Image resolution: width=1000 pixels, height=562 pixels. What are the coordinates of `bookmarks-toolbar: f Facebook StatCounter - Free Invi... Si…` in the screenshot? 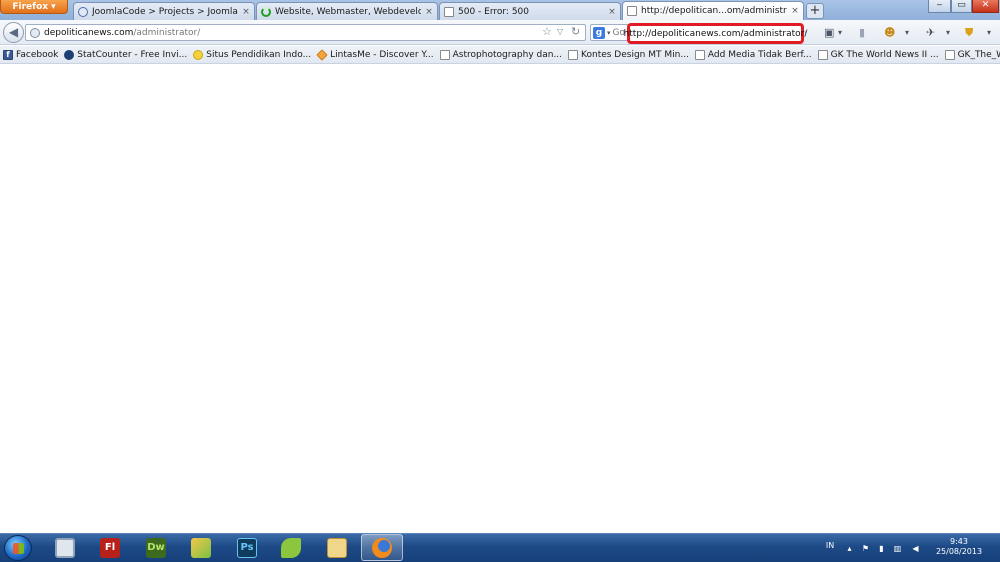 It's located at (500, 55).